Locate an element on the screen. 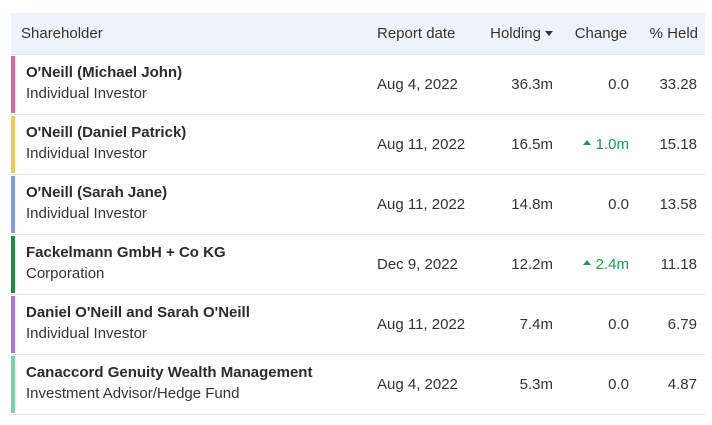 The height and width of the screenshot is (425, 712). shareholder-name: Daniel O'Neill and Sarah O'Neill is located at coordinates (138, 313).